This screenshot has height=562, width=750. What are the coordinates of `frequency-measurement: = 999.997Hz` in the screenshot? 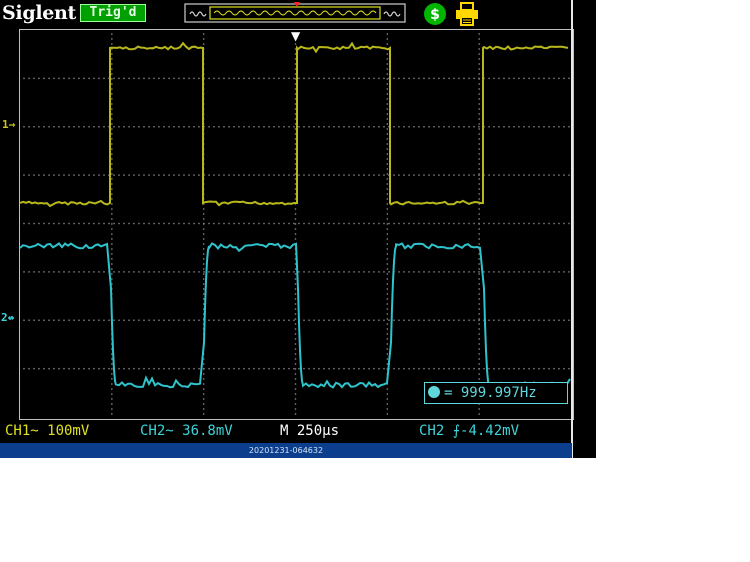 It's located at (496, 393).